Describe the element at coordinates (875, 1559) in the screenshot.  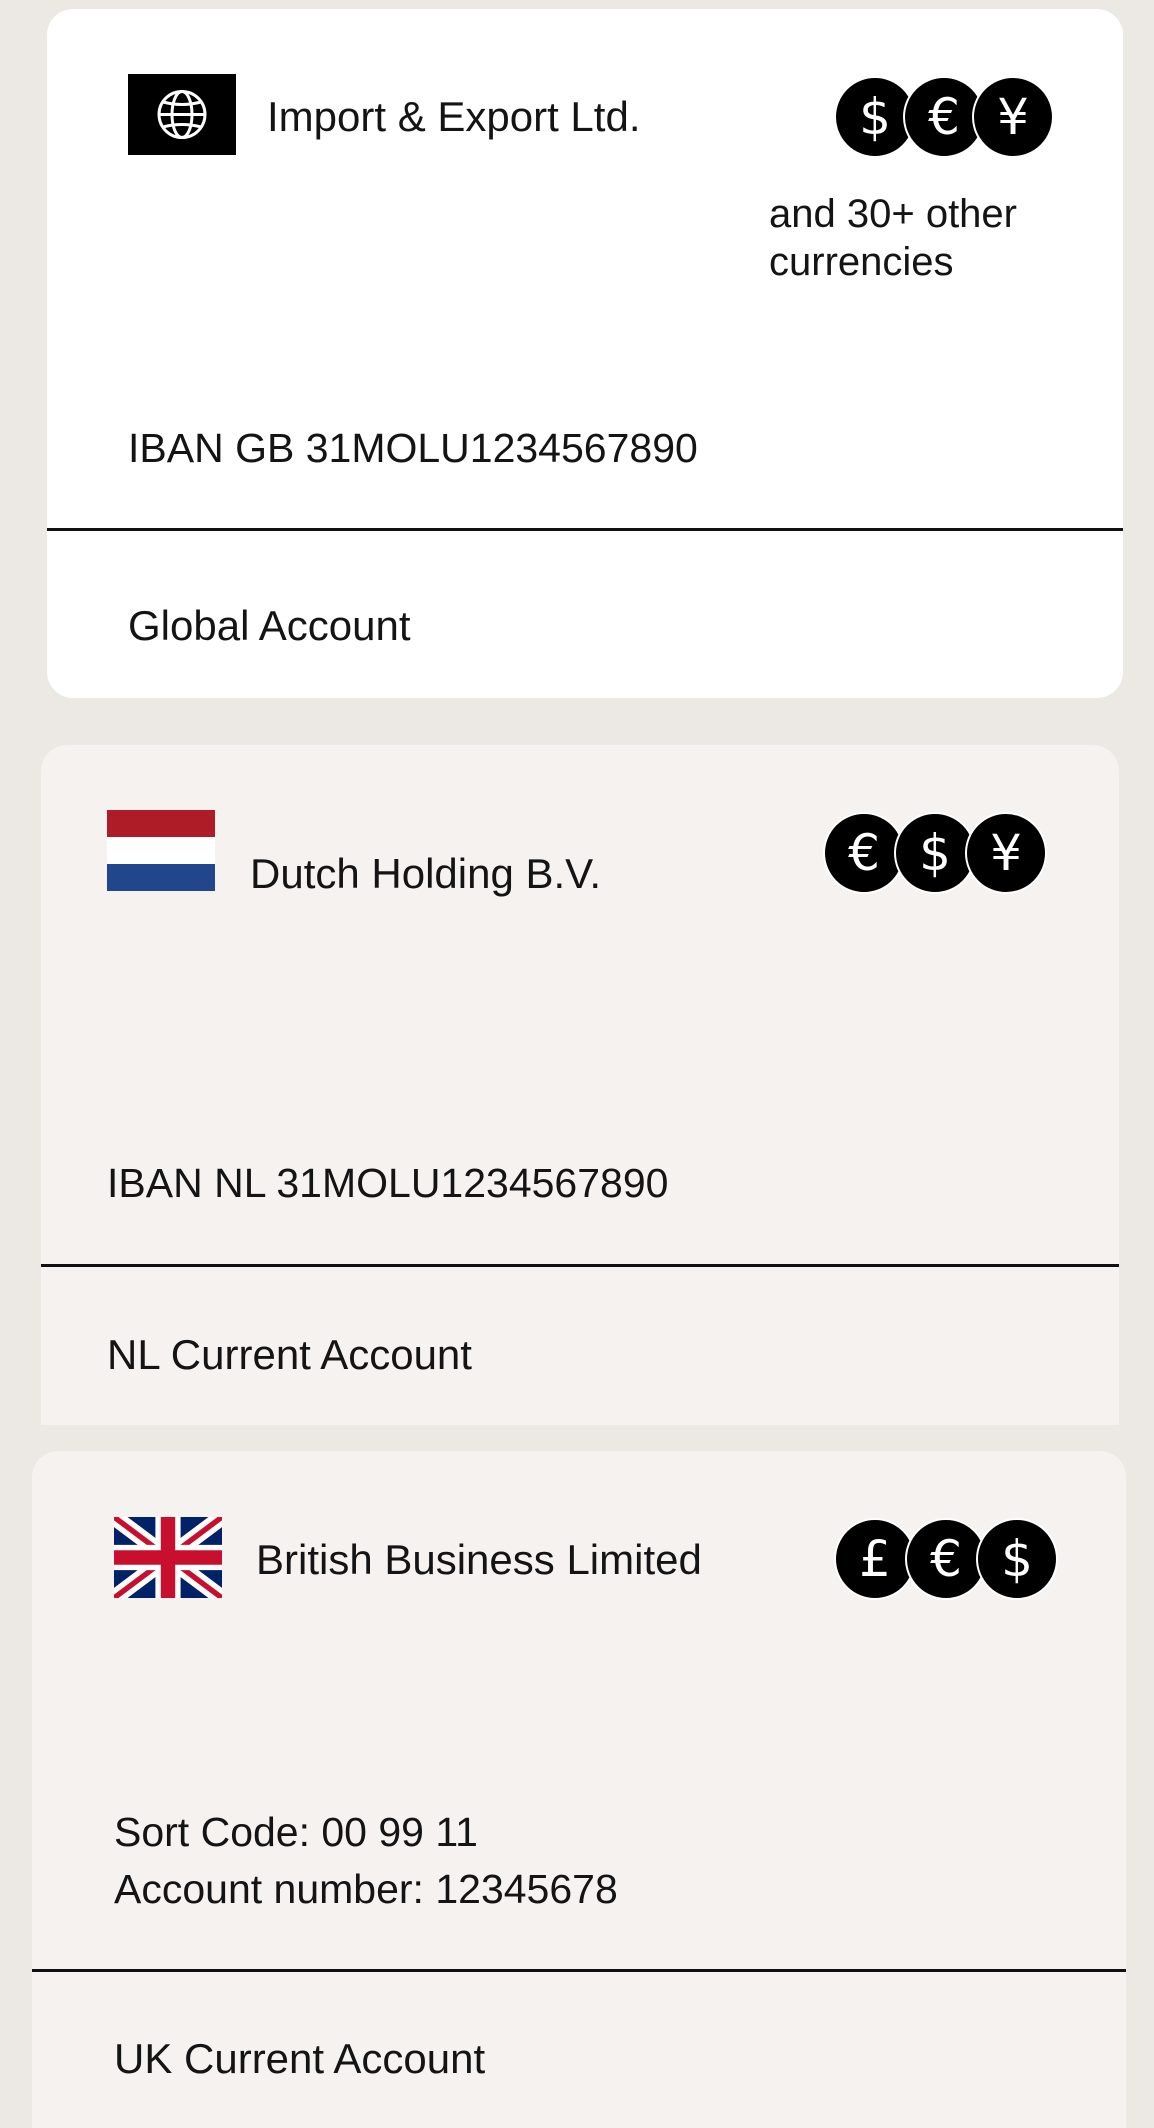
I see `pound-coin-icon: £` at that location.